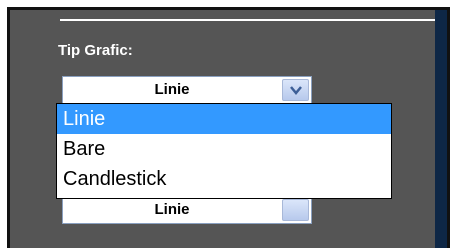  I want to click on dropdown-toggle-button, so click(295, 90).